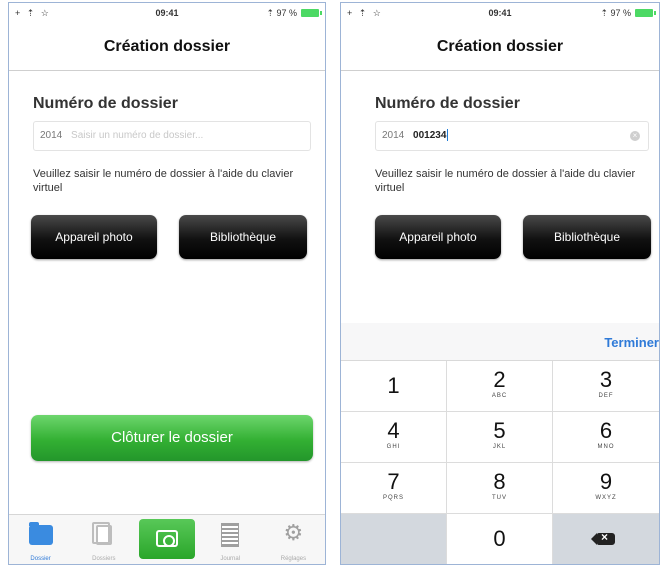 This screenshot has height=567, width=662. I want to click on key-letters: WXYZ, so click(606, 498).